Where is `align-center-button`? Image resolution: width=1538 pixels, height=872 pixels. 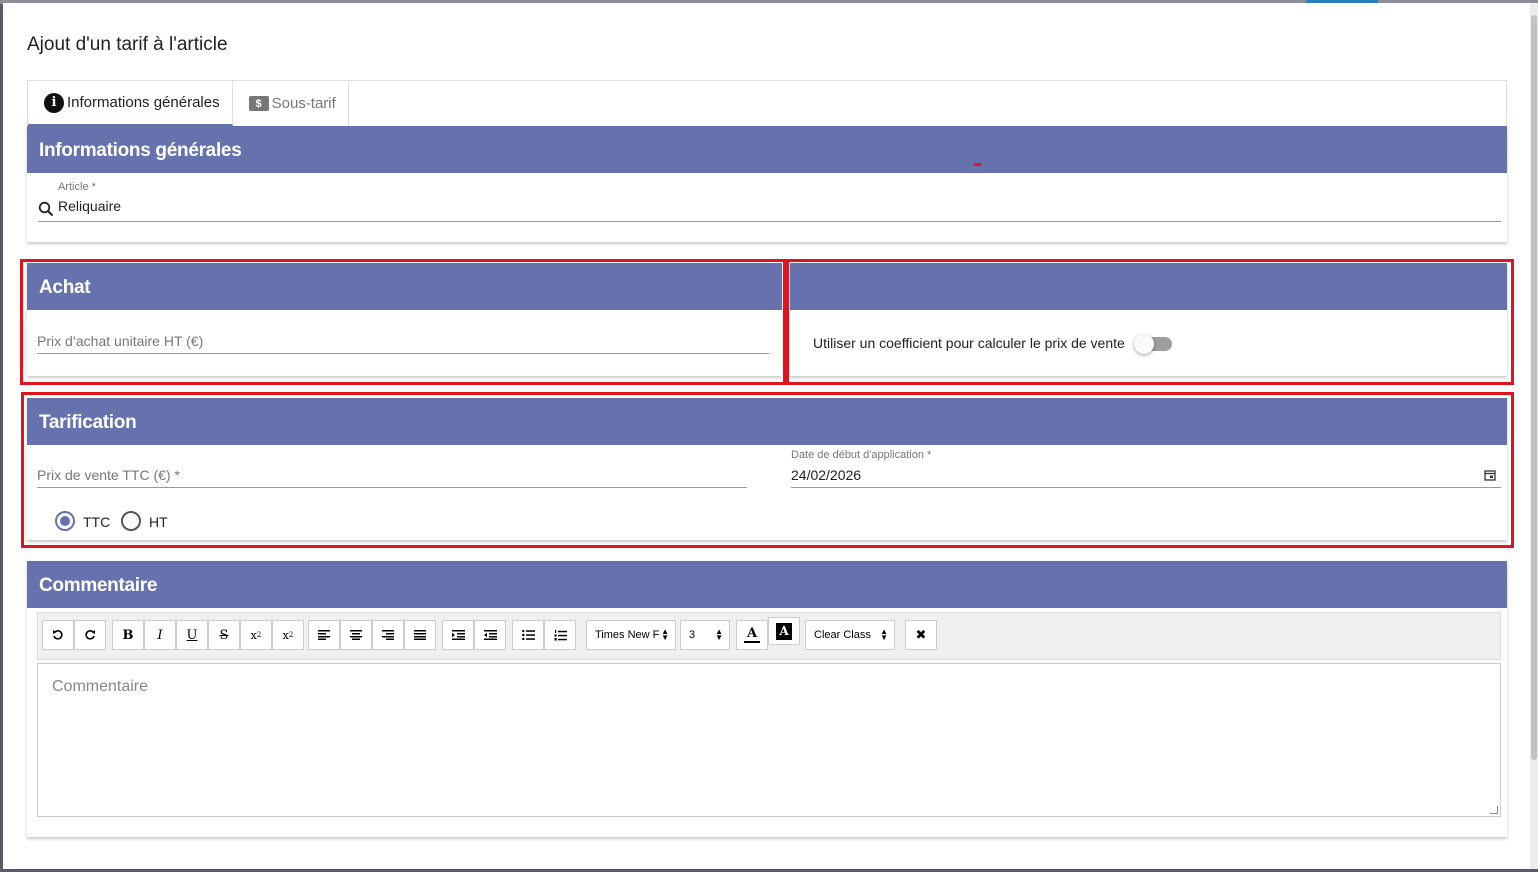 align-center-button is located at coordinates (356, 635).